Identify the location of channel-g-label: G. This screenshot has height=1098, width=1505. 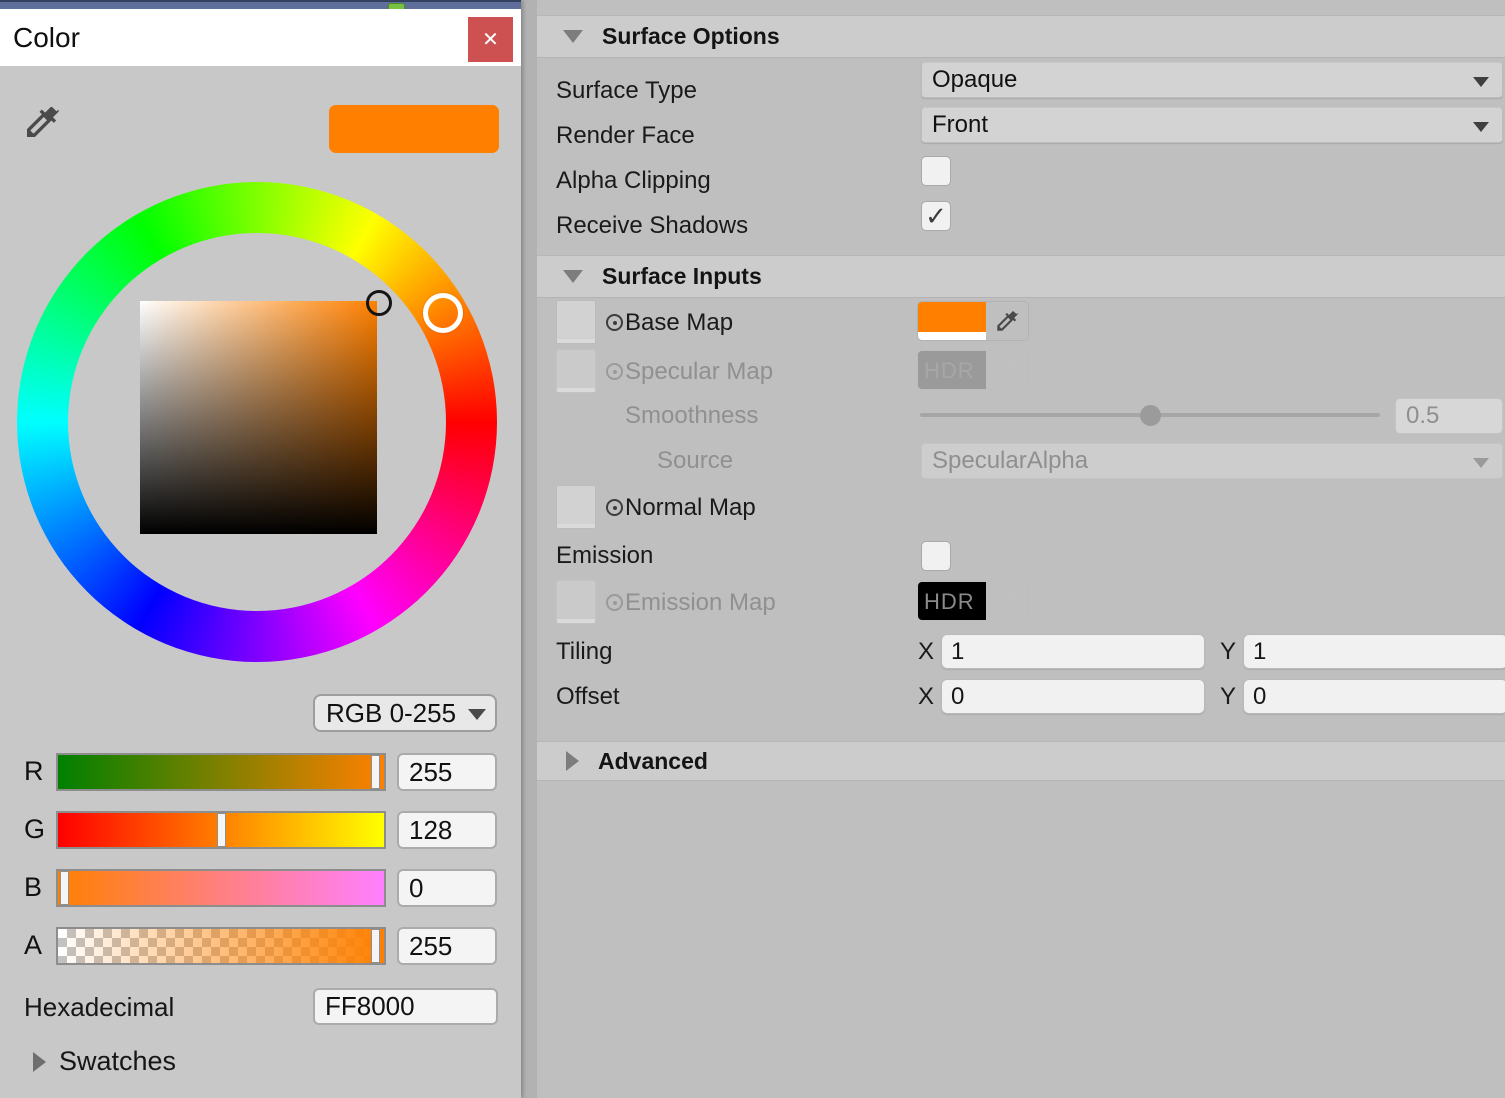
(35, 829).